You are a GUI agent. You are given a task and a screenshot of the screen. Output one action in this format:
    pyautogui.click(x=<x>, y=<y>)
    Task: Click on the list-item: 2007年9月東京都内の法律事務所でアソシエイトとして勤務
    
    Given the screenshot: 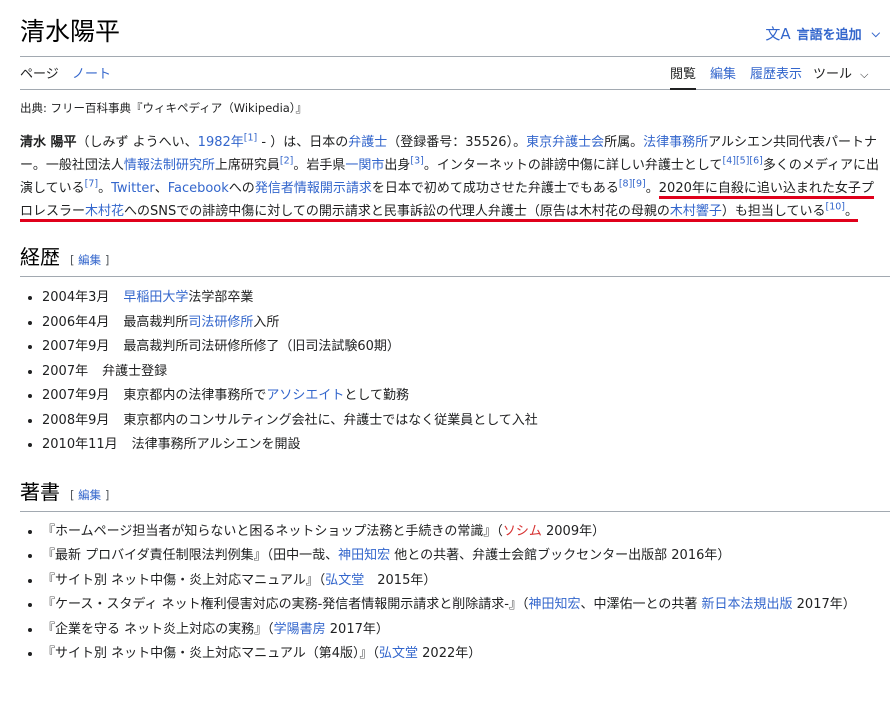 What is the action you would take?
    pyautogui.click(x=466, y=396)
    